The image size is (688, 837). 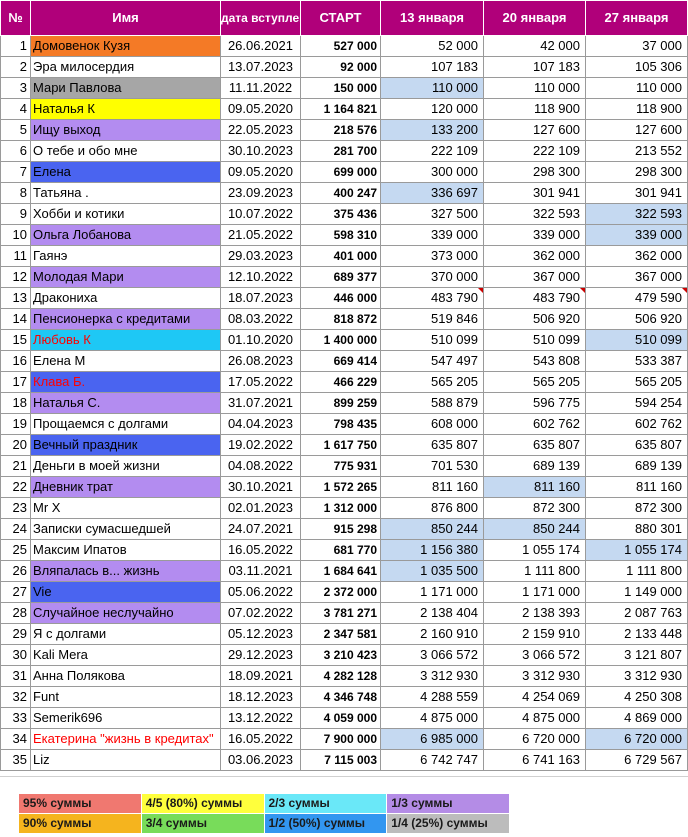 I want to click on member-name-cell: Дракониха, so click(x=125, y=298).